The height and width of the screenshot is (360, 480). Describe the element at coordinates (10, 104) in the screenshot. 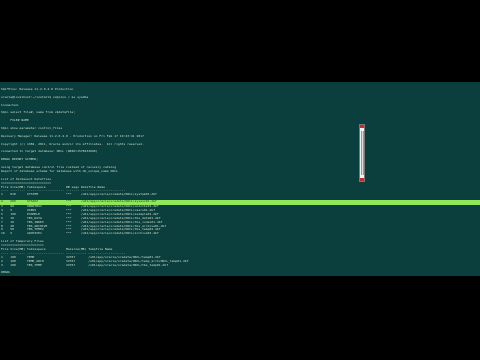

I see `terminal-line: Connected.` at that location.